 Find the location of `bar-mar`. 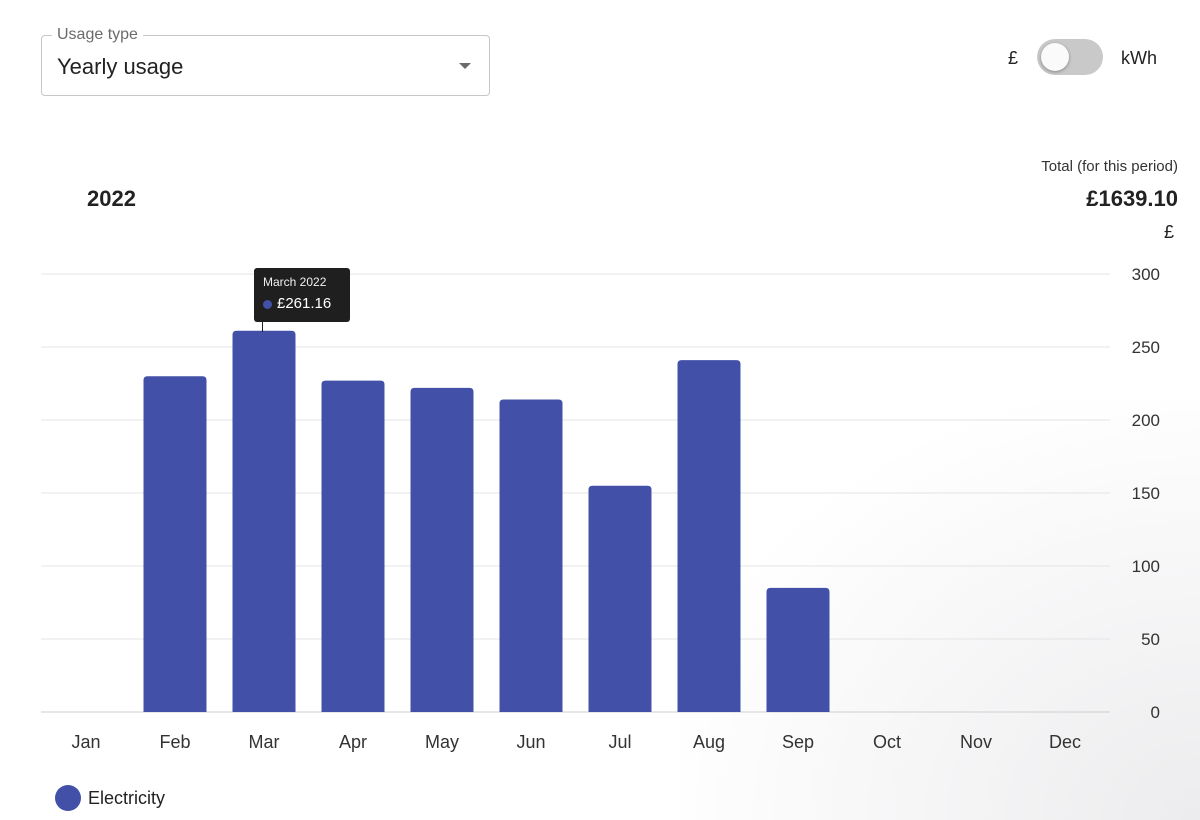

bar-mar is located at coordinates (264, 521).